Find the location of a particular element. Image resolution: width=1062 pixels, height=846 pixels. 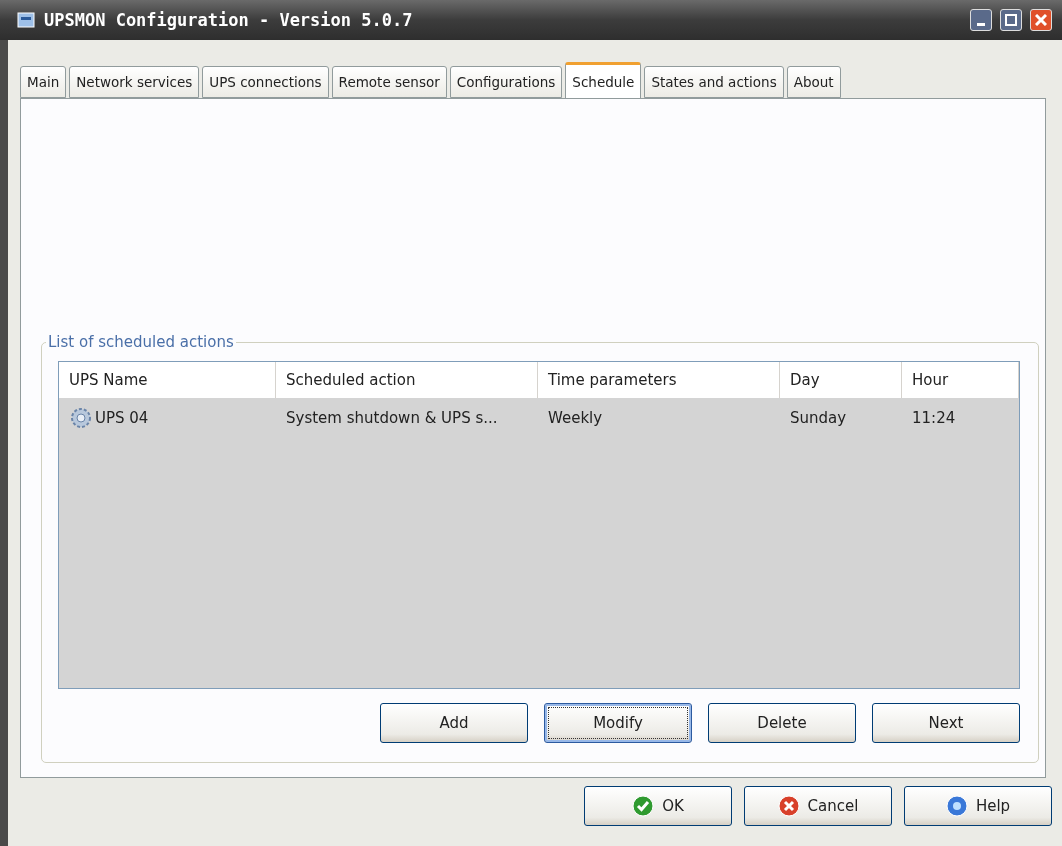

action-button: Next is located at coordinates (946, 723).